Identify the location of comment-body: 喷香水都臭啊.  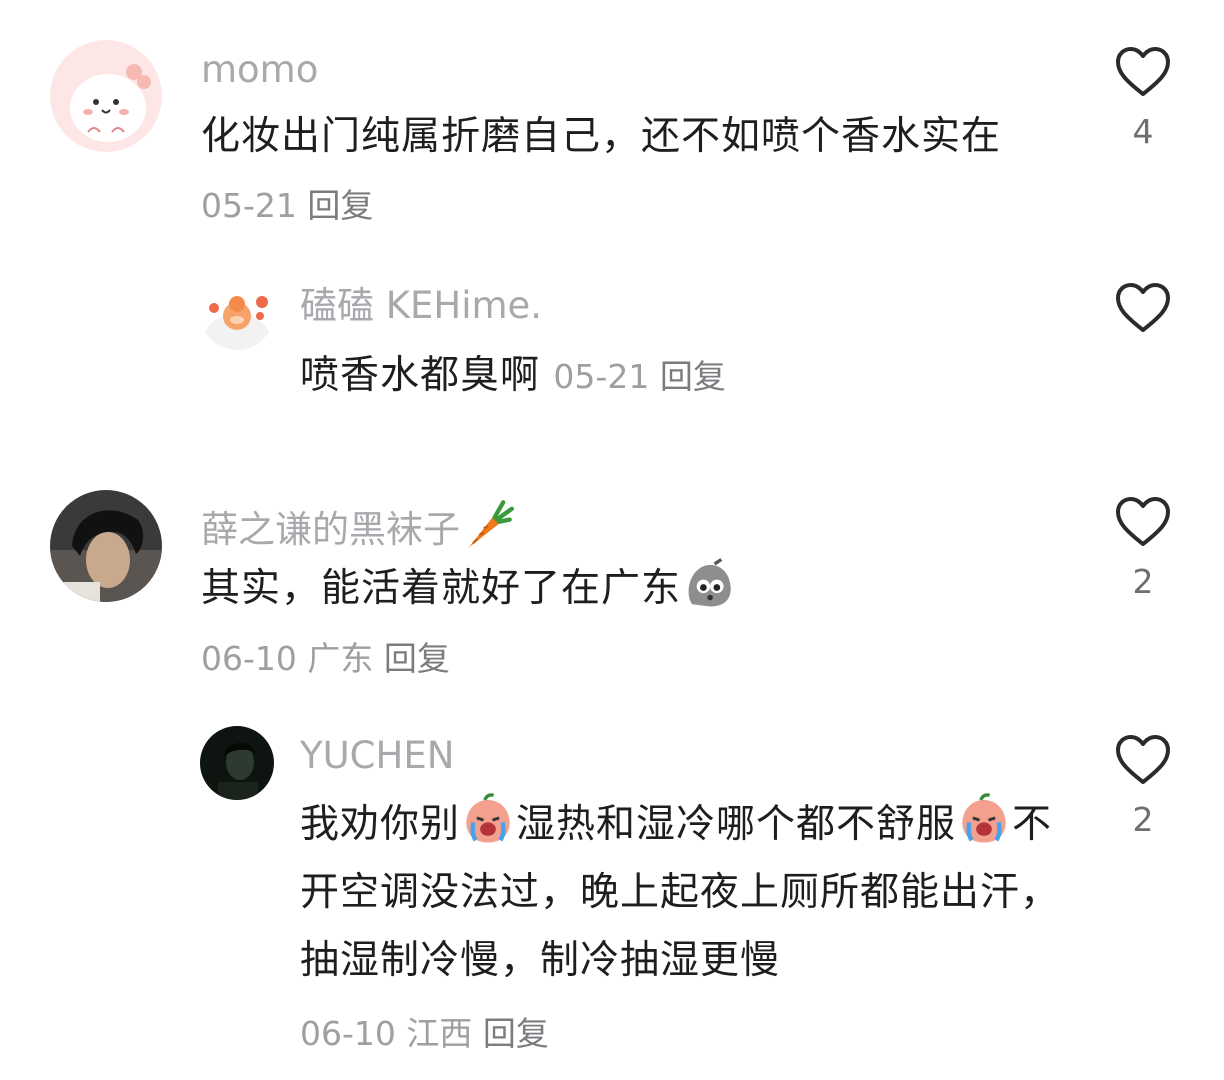
(420, 375).